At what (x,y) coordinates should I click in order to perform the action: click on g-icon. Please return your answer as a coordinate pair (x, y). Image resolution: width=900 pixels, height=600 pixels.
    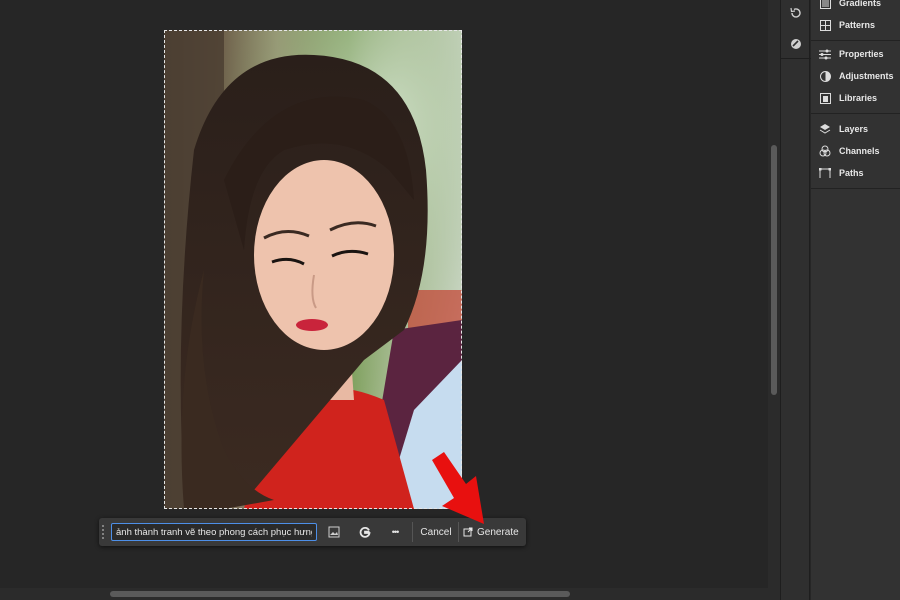
    Looking at the image, I should click on (365, 532).